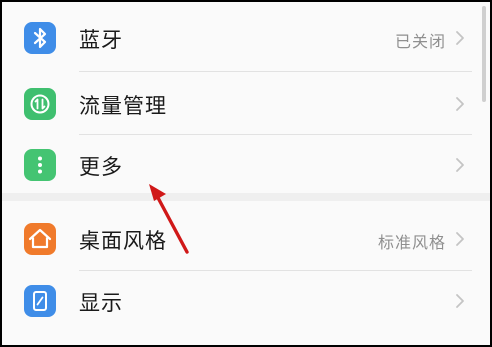  What do you see at coordinates (40, 301) in the screenshot?
I see `display-icon` at bounding box center [40, 301].